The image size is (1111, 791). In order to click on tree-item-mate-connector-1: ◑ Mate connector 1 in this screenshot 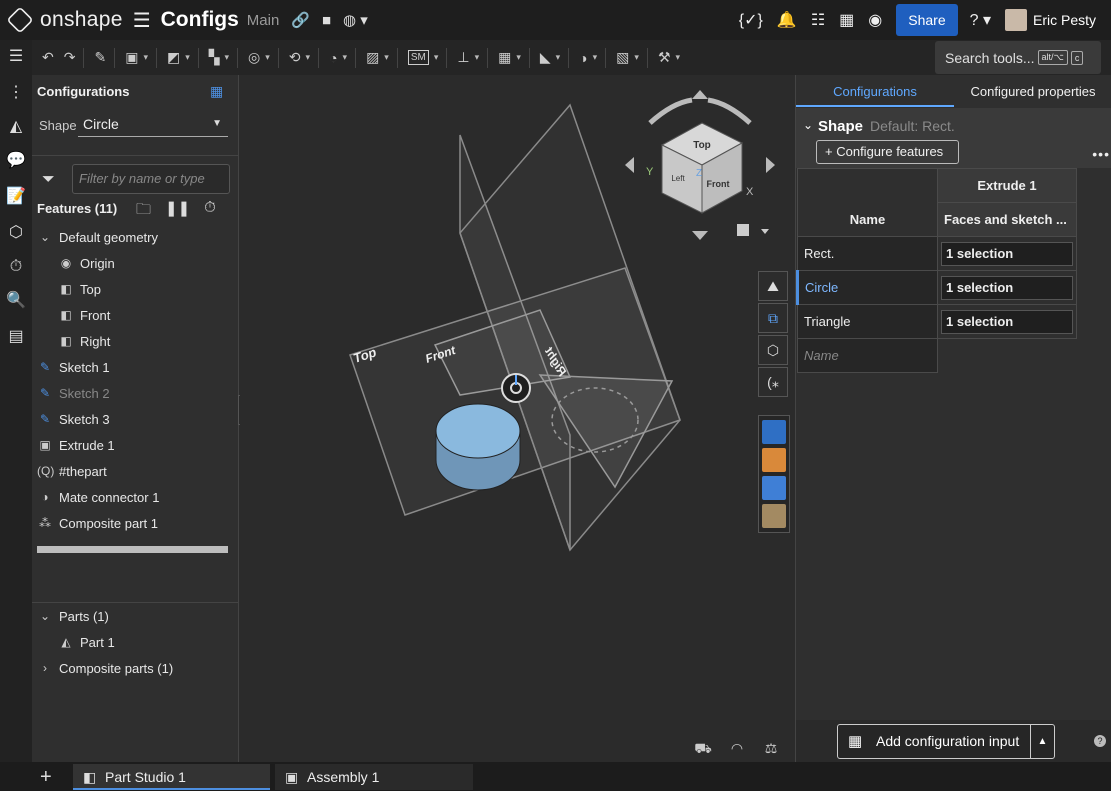, I will do `click(98, 497)`.